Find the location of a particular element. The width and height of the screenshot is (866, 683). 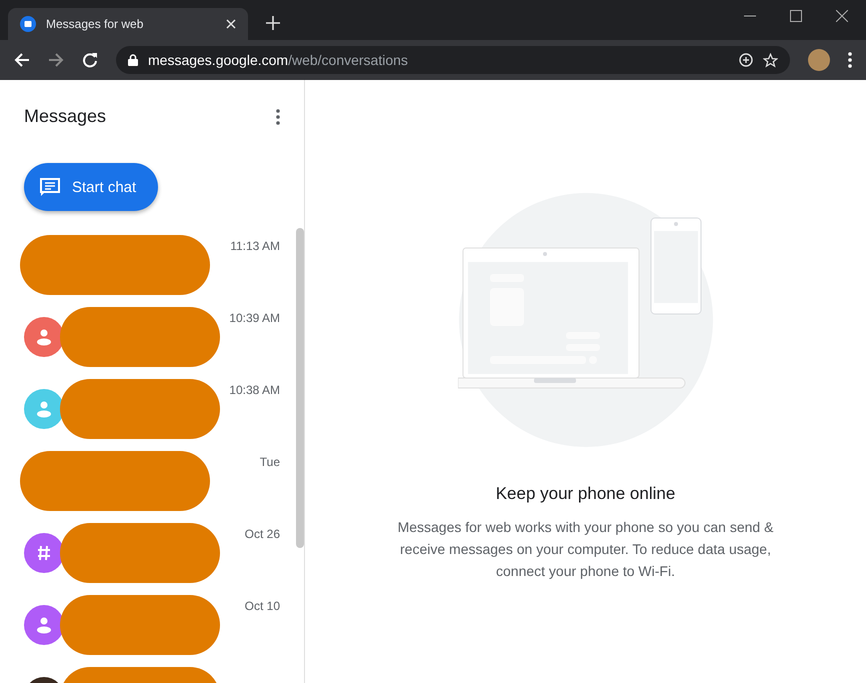

message-time: 10:39 AM is located at coordinates (254, 318).